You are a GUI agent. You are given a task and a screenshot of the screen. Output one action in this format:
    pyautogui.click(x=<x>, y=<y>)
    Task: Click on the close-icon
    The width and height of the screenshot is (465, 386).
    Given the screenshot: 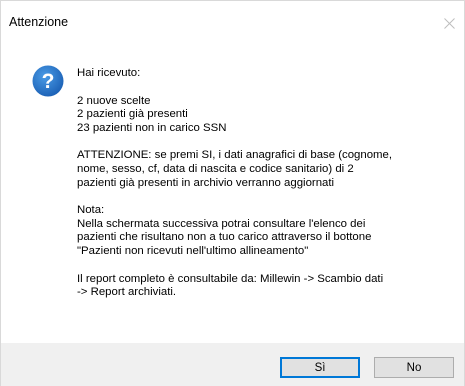 What is the action you would take?
    pyautogui.click(x=449, y=23)
    